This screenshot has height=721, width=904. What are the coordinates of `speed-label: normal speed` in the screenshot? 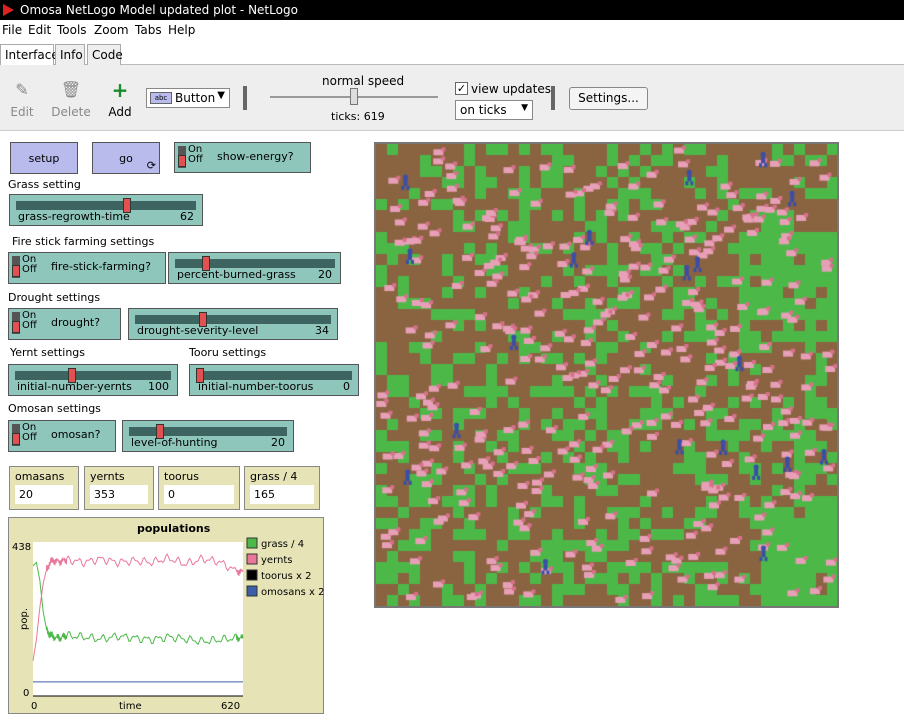 It's located at (363, 81).